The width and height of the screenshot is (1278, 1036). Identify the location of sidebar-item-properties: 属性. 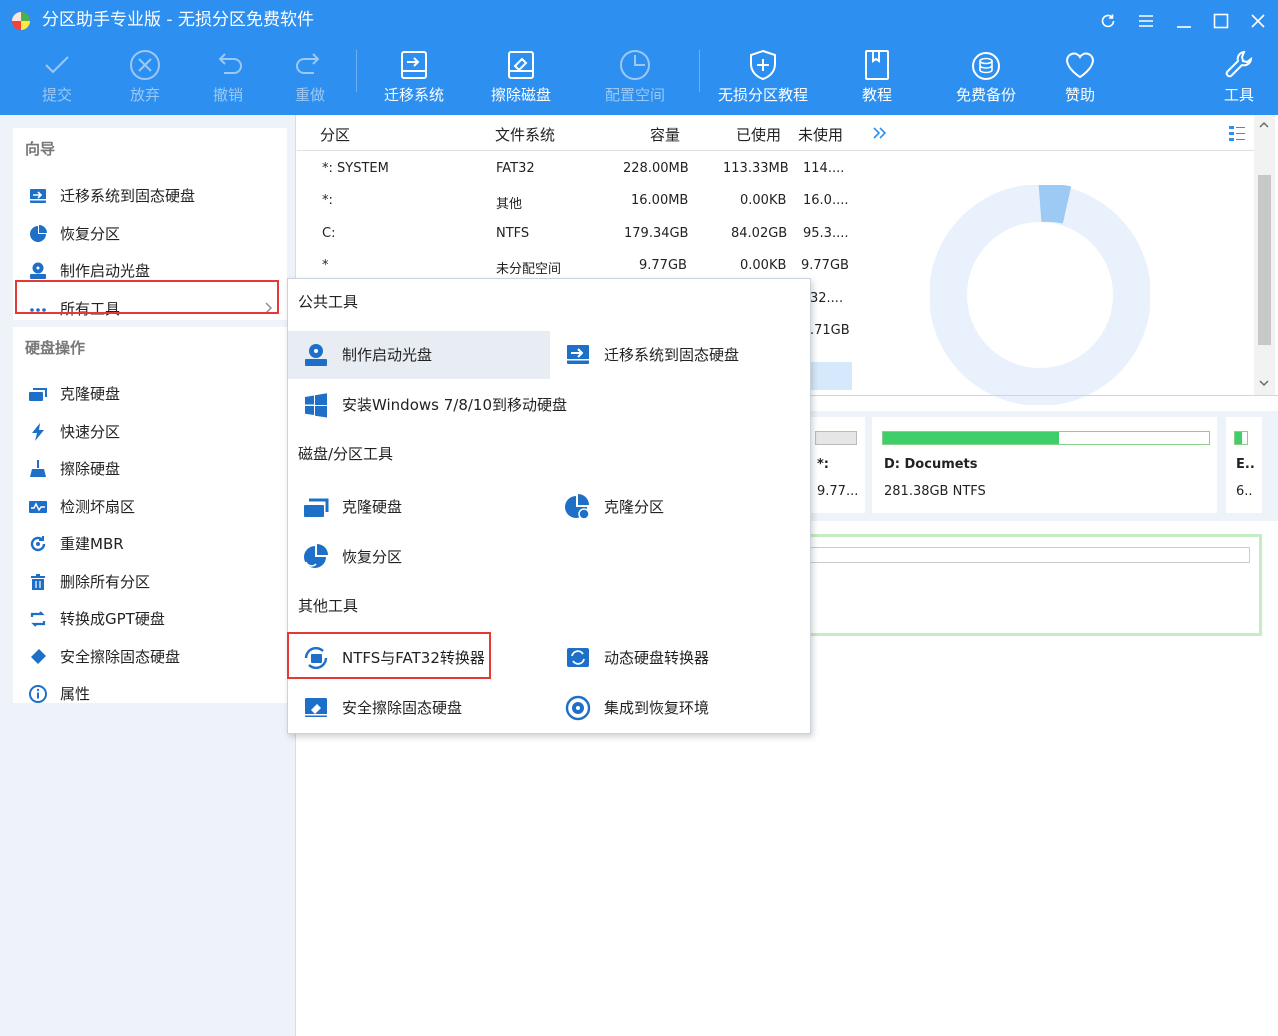
(150, 691).